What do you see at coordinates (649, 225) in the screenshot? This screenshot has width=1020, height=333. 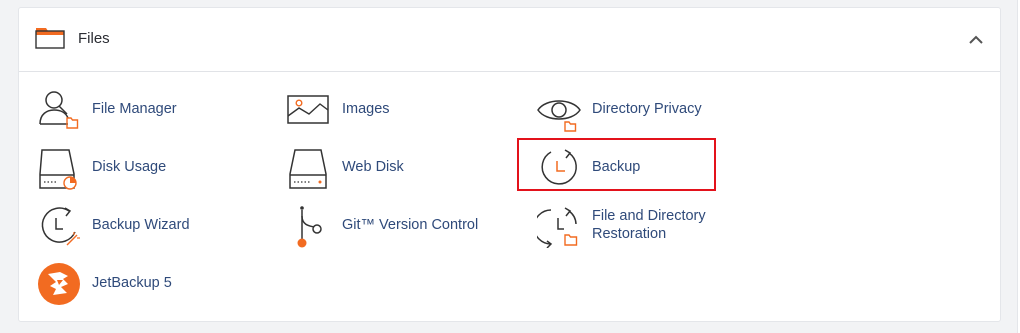 I see `file-directory-restoration-label: File and Directory Restoration` at bounding box center [649, 225].